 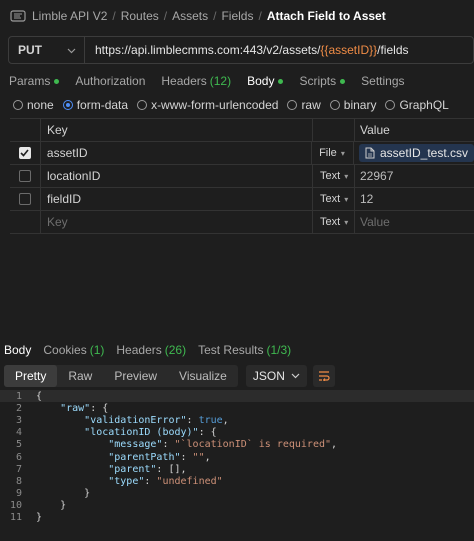 What do you see at coordinates (135, 445) in the screenshot?
I see `json-key: "message"` at bounding box center [135, 445].